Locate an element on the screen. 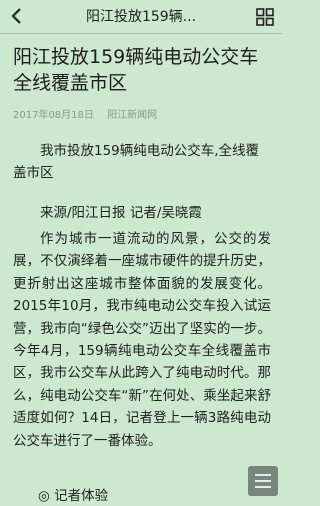 The width and height of the screenshot is (320, 506). grid-icon is located at coordinates (265, 17).